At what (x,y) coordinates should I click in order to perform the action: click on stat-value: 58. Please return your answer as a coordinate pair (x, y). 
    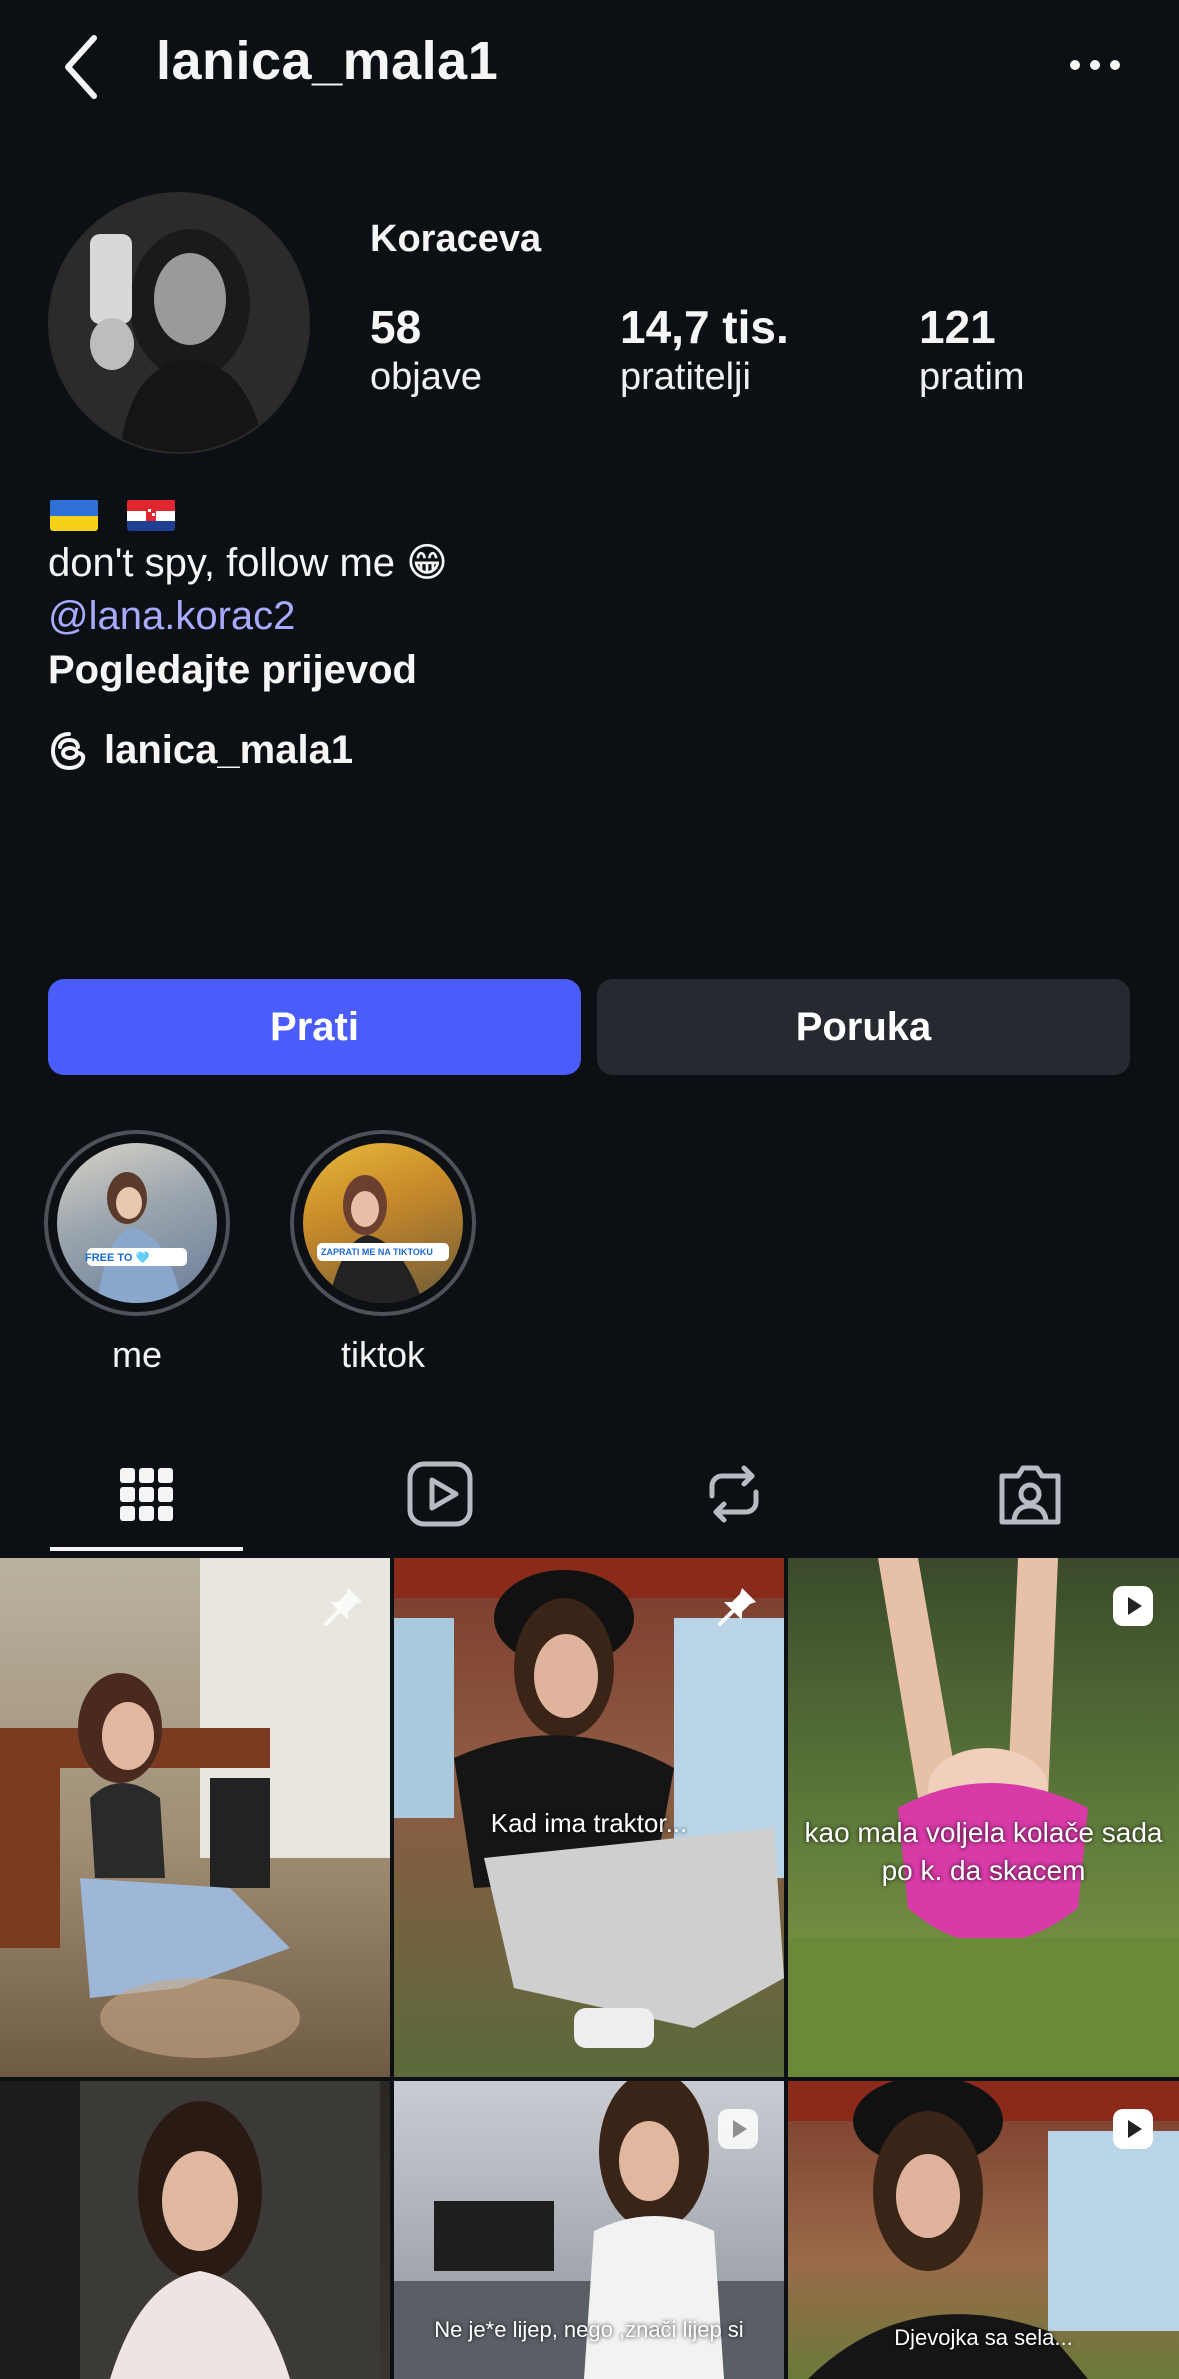
    Looking at the image, I should click on (396, 327).